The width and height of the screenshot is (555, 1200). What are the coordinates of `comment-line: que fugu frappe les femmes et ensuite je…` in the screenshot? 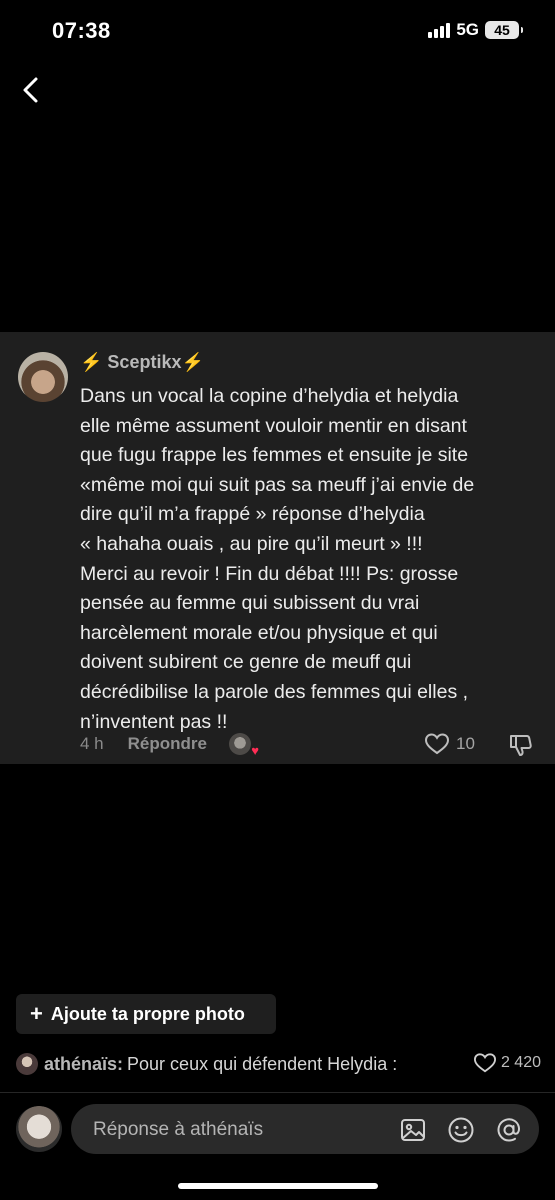 It's located at (274, 455).